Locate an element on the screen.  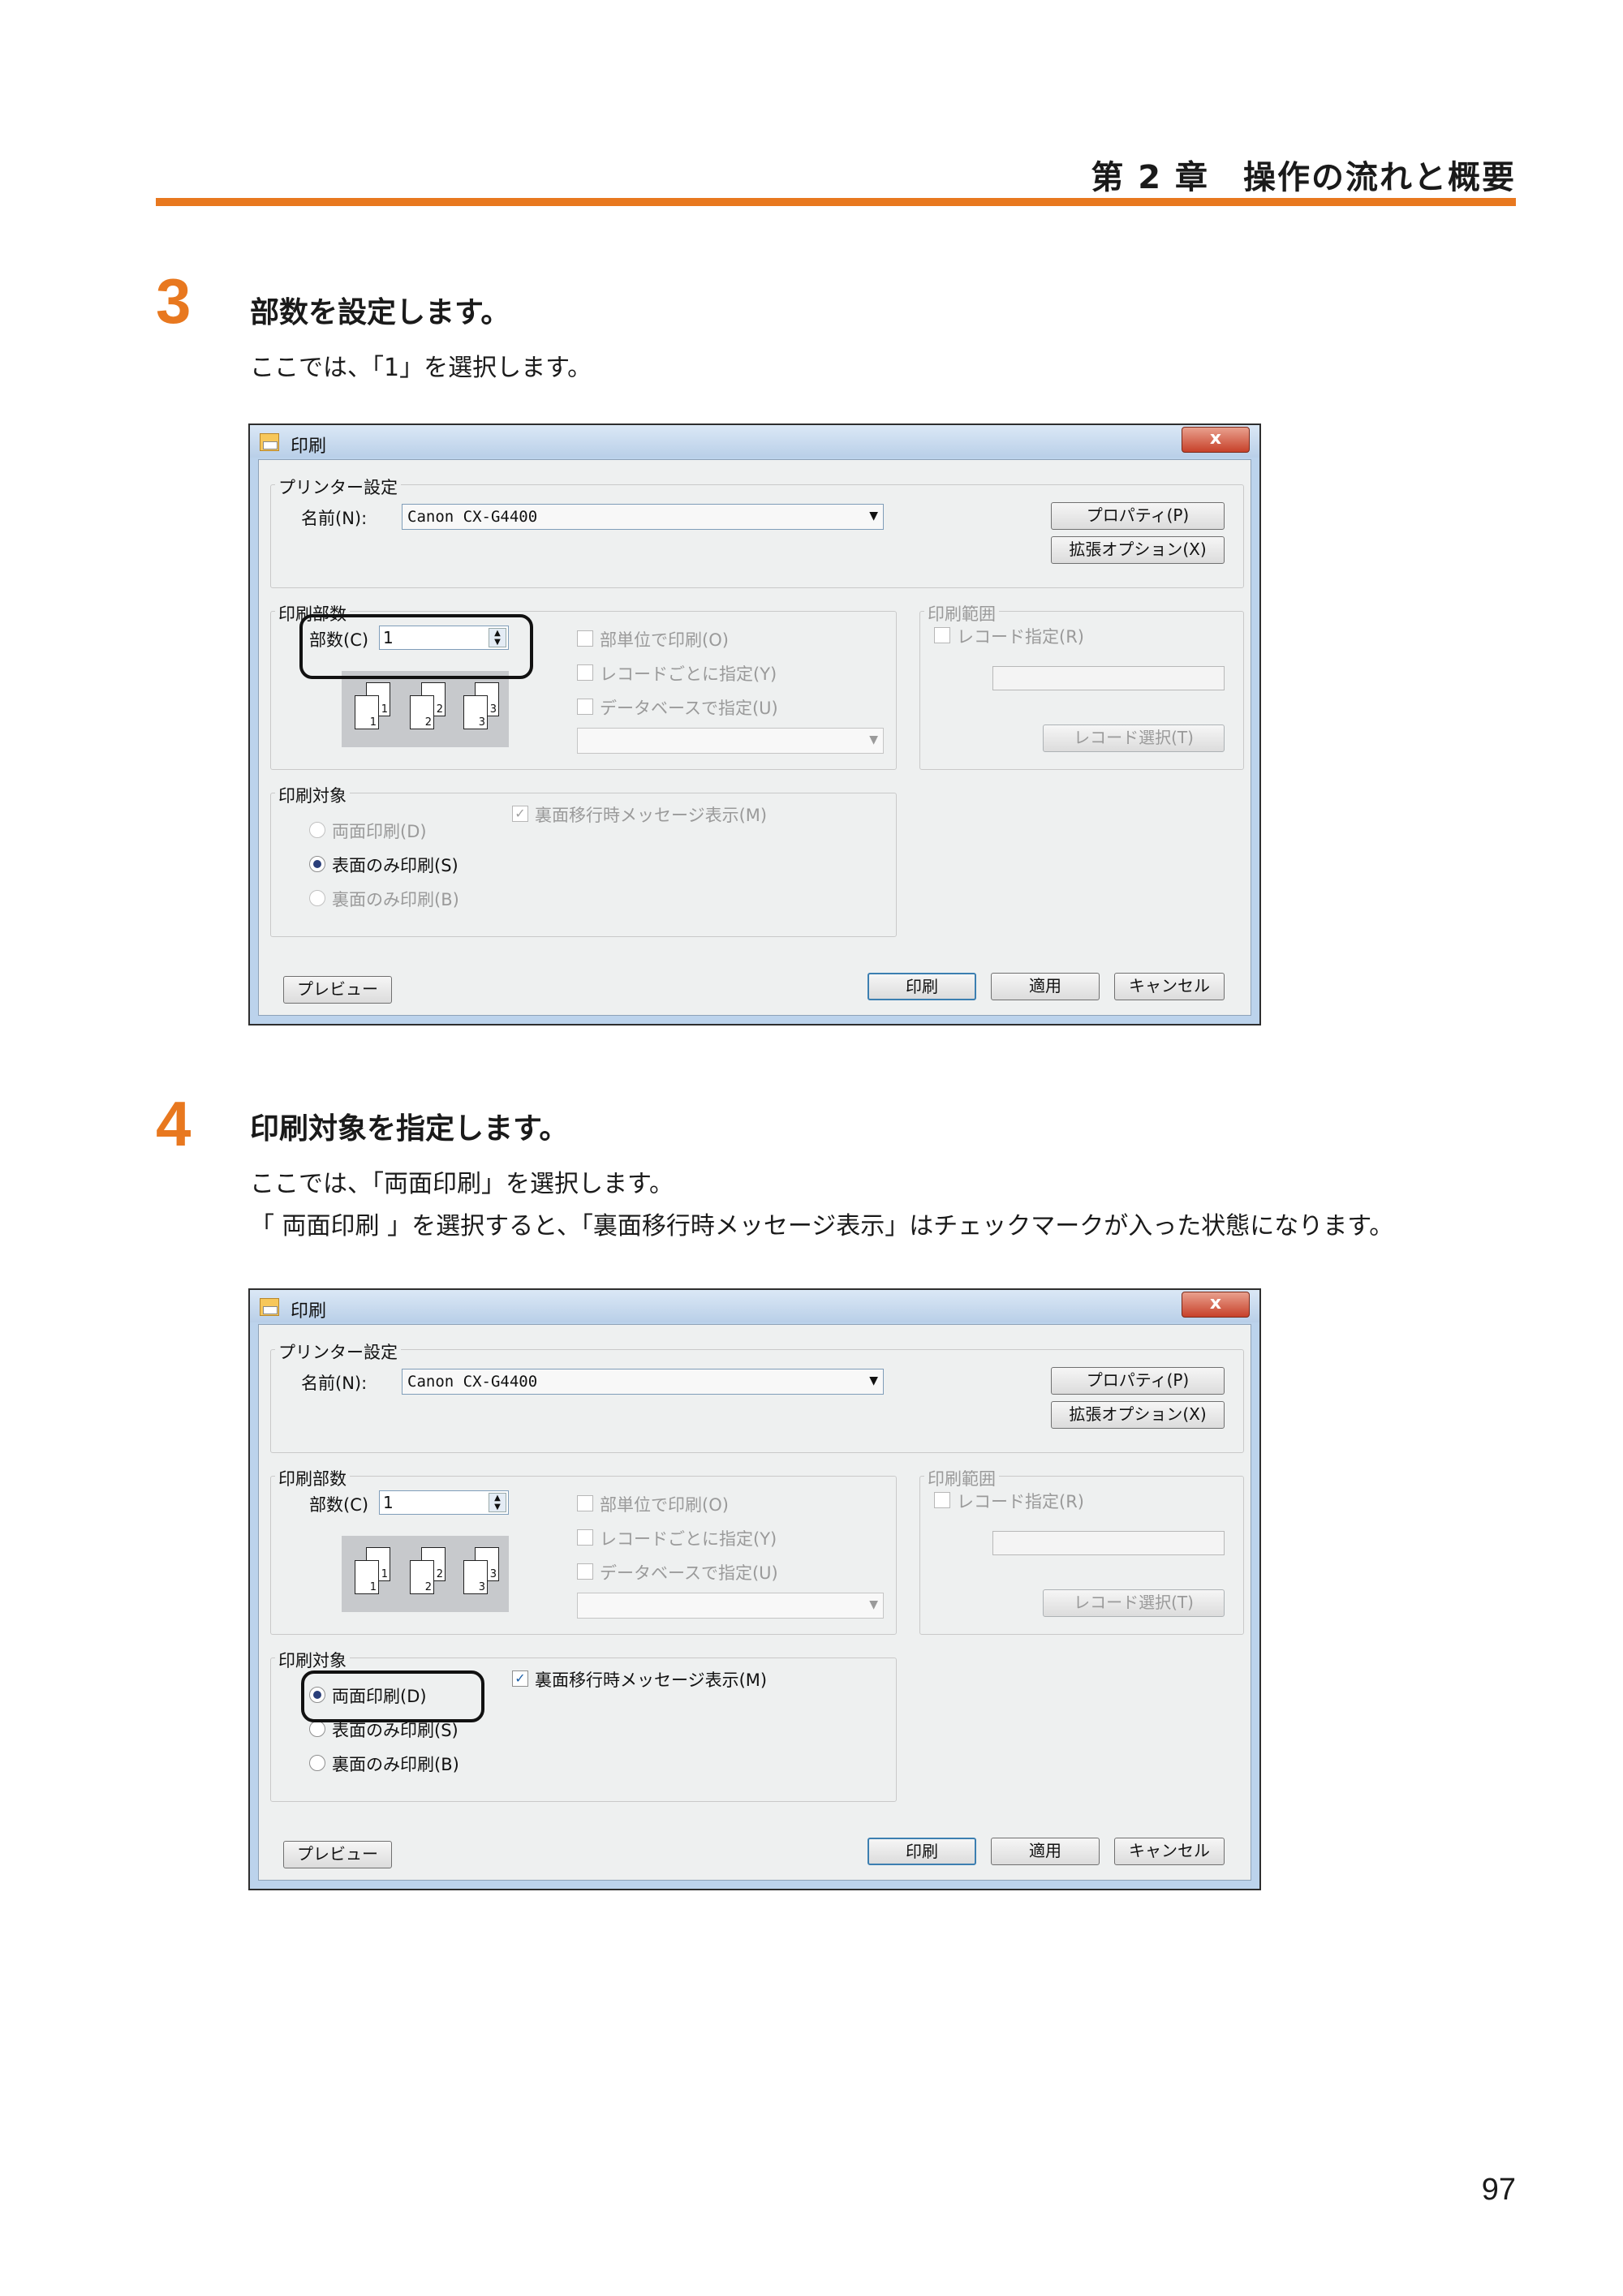
copies-group-label: 印刷部数 is located at coordinates (312, 1478).